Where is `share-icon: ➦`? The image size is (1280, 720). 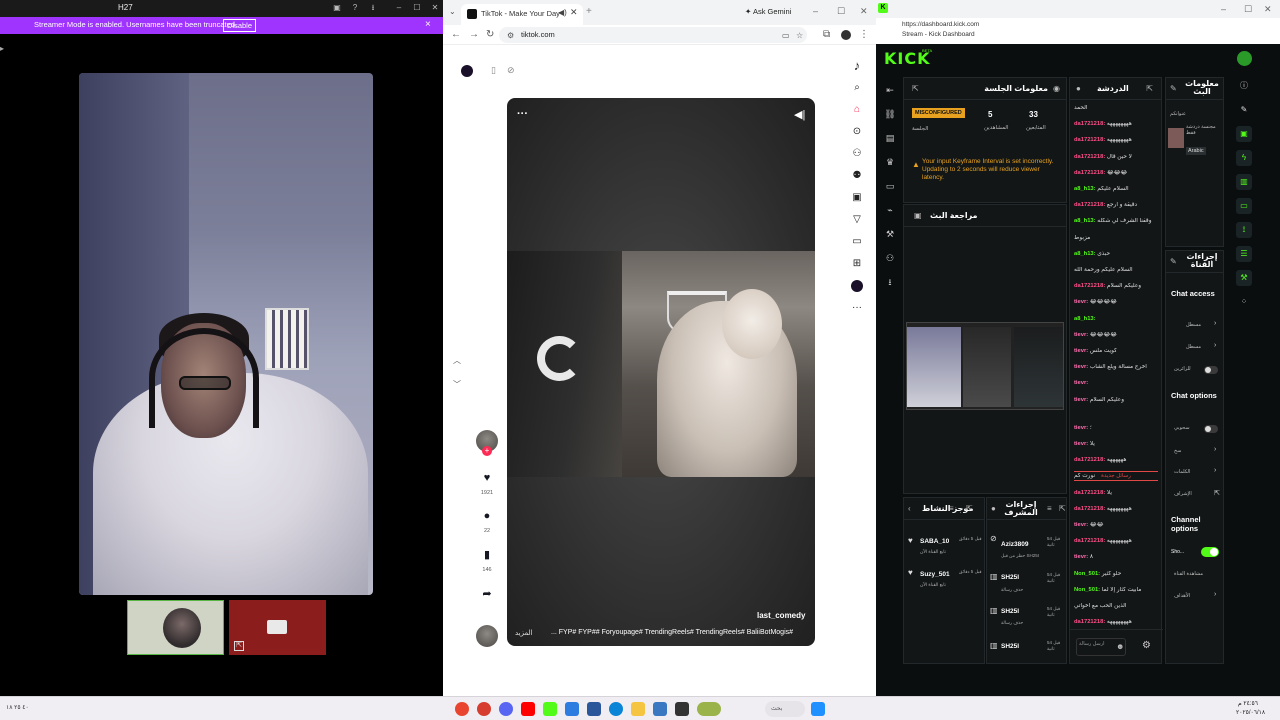
share-icon: ➦ is located at coordinates (487, 593).